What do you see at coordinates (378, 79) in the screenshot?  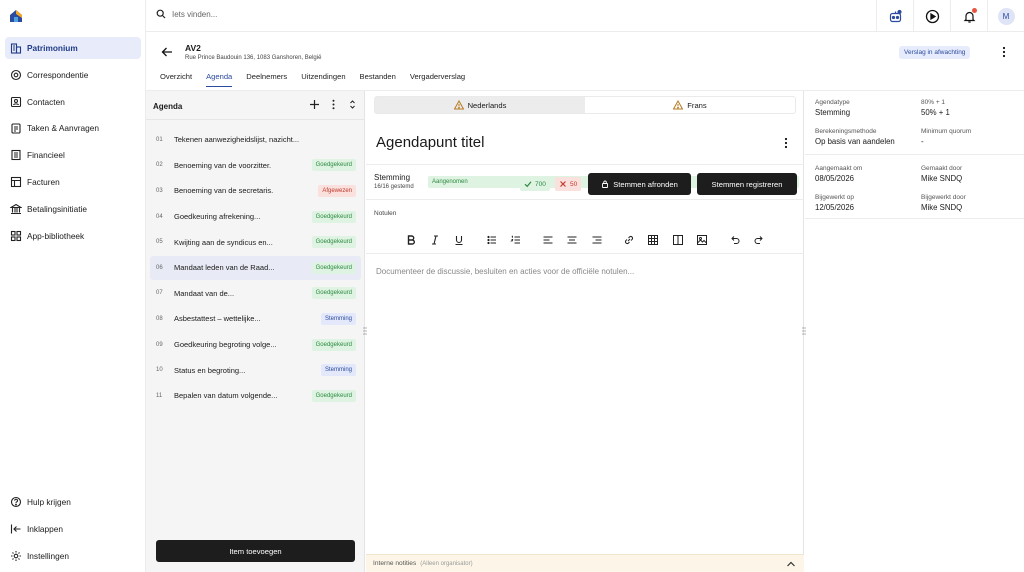 I see `tab-bestanden: Bestanden` at bounding box center [378, 79].